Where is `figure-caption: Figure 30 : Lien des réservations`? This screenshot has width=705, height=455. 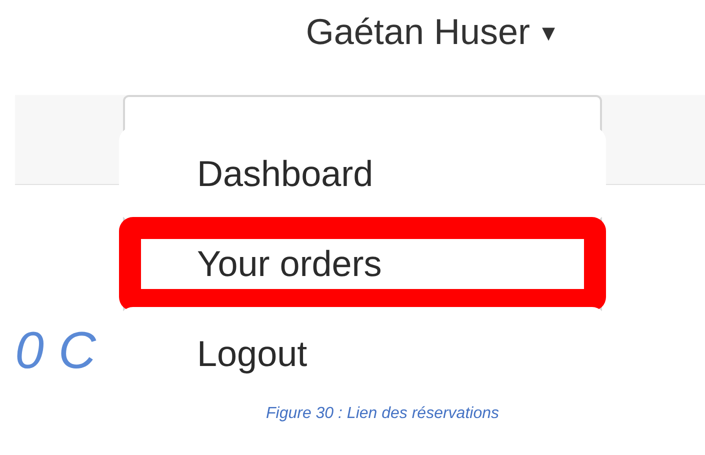 figure-caption: Figure 30 : Lien des réservations is located at coordinates (382, 414).